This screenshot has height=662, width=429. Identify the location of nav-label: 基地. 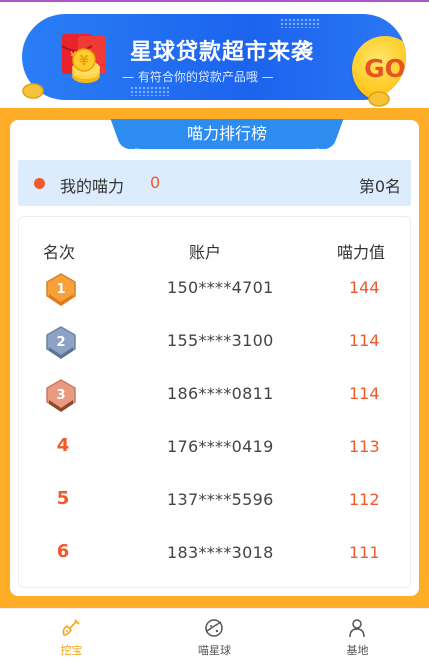
(357, 650).